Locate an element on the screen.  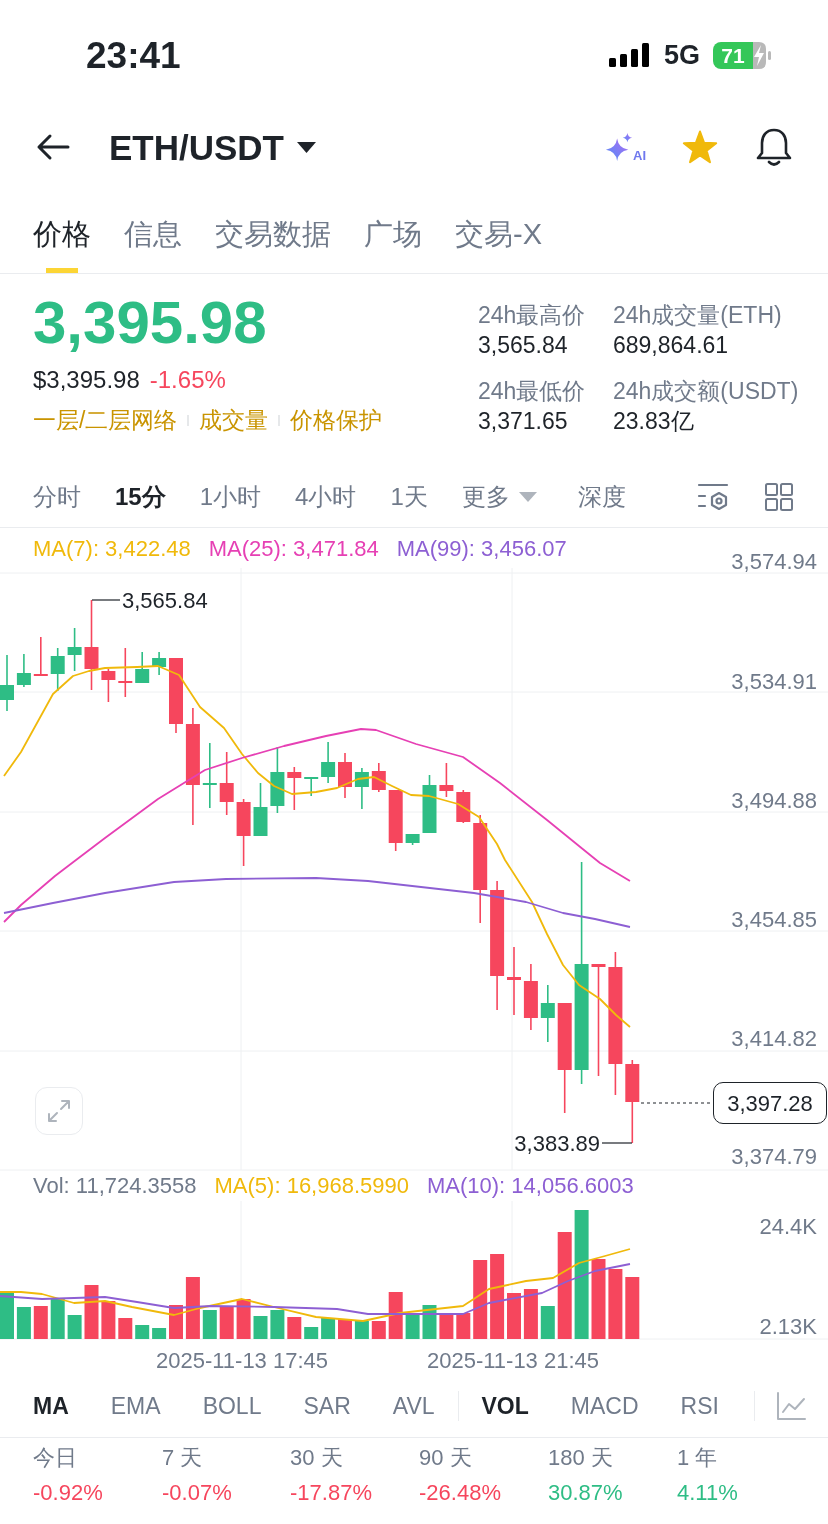
bell-icon is located at coordinates (774, 147).